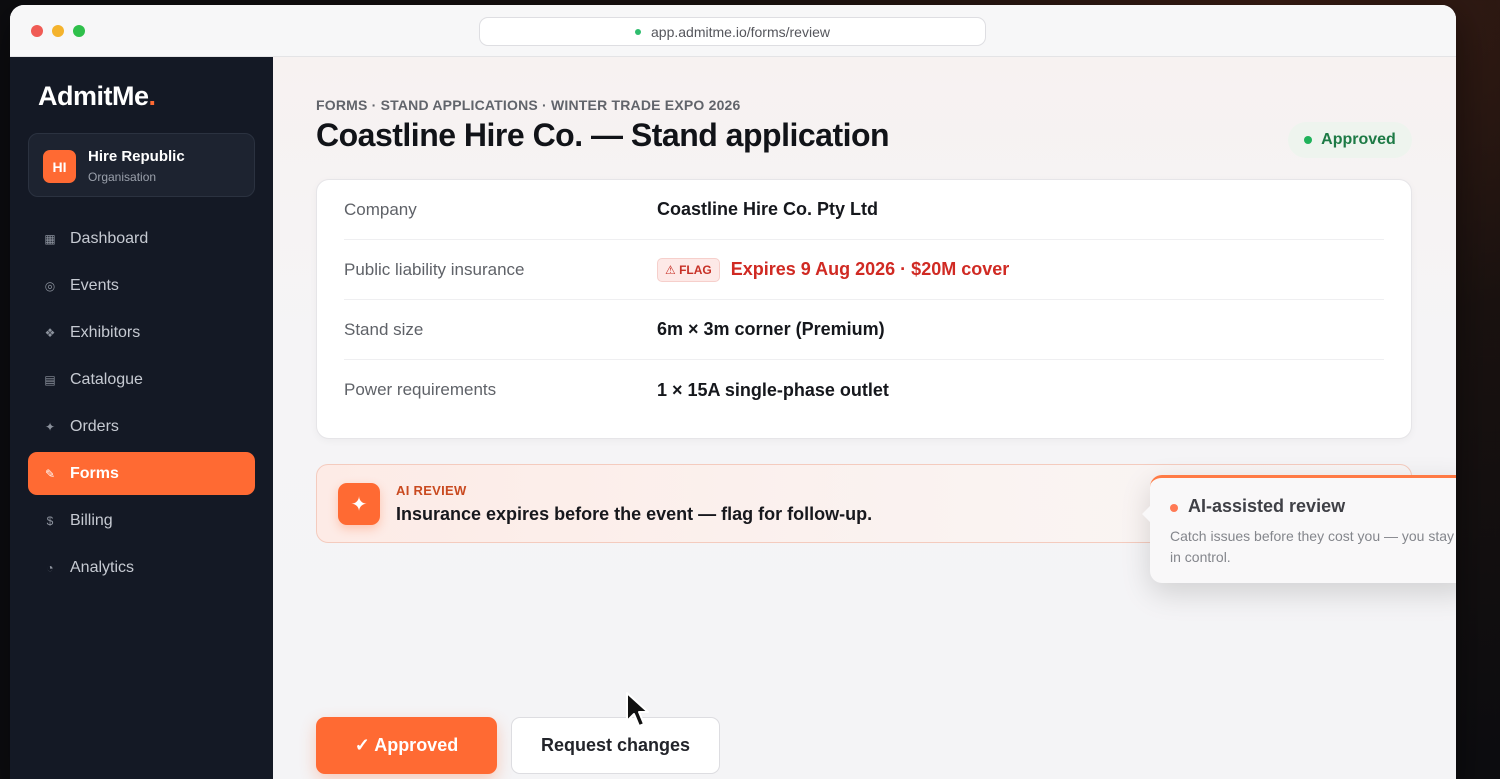 The height and width of the screenshot is (779, 1500). What do you see at coordinates (603, 135) in the screenshot?
I see `page-title: Coastline Hire Co. — Stand application` at bounding box center [603, 135].